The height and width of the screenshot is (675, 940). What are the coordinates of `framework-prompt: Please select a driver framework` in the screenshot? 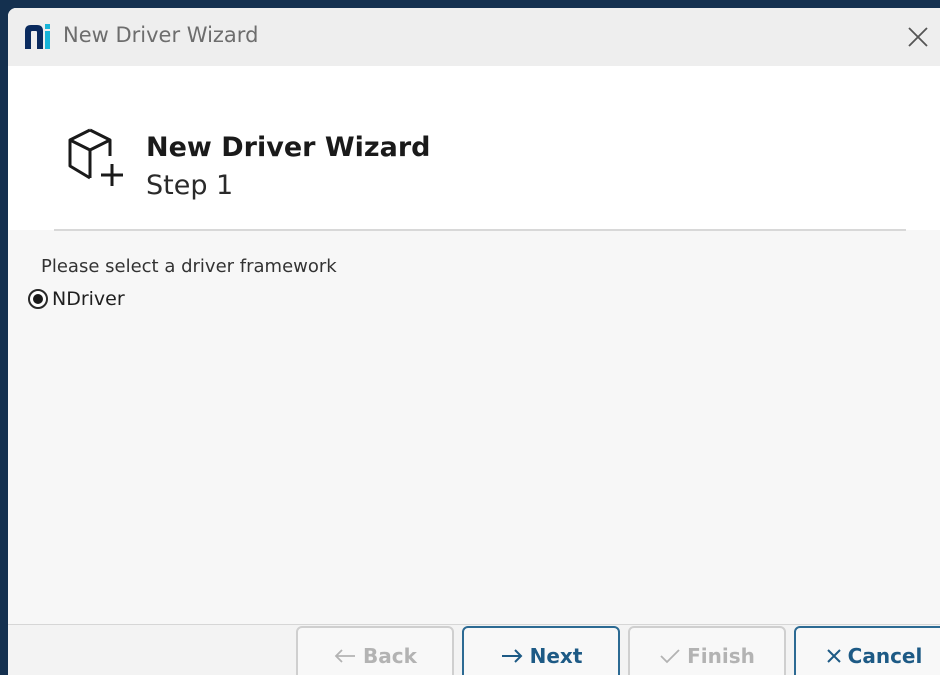 It's located at (189, 266).